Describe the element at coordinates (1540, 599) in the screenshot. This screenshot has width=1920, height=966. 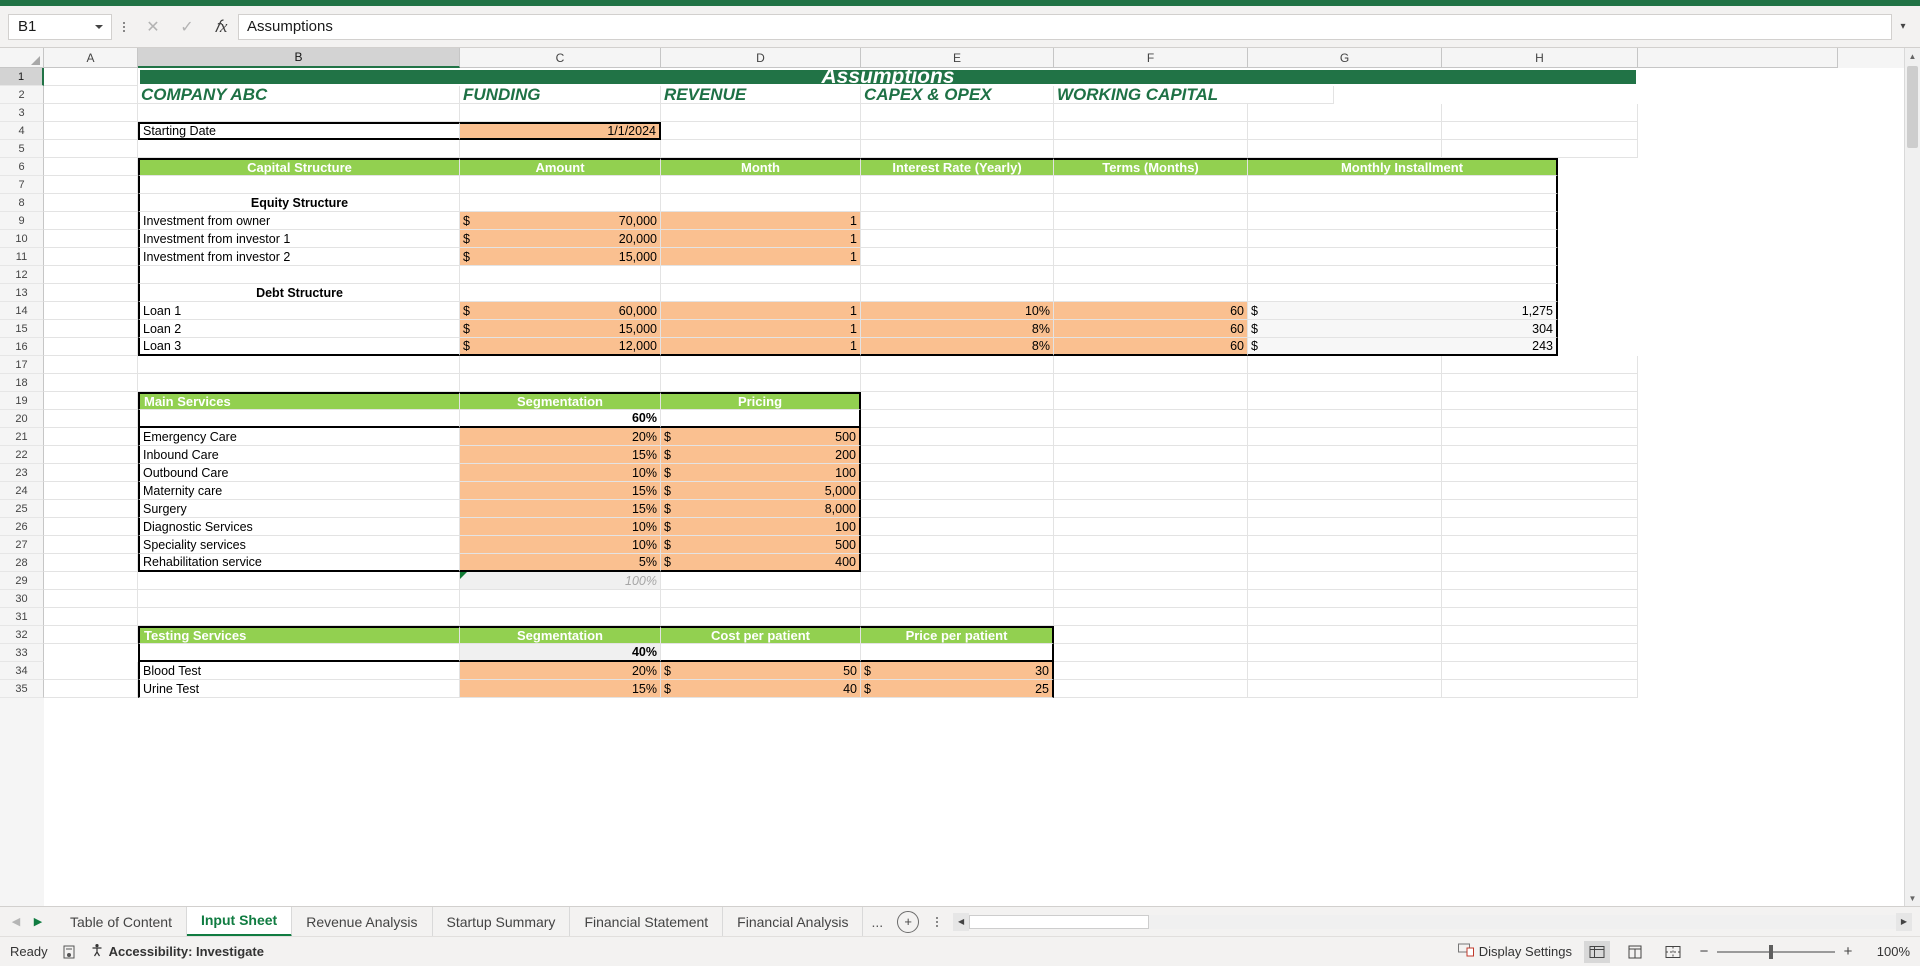
I see `cell-H30` at that location.